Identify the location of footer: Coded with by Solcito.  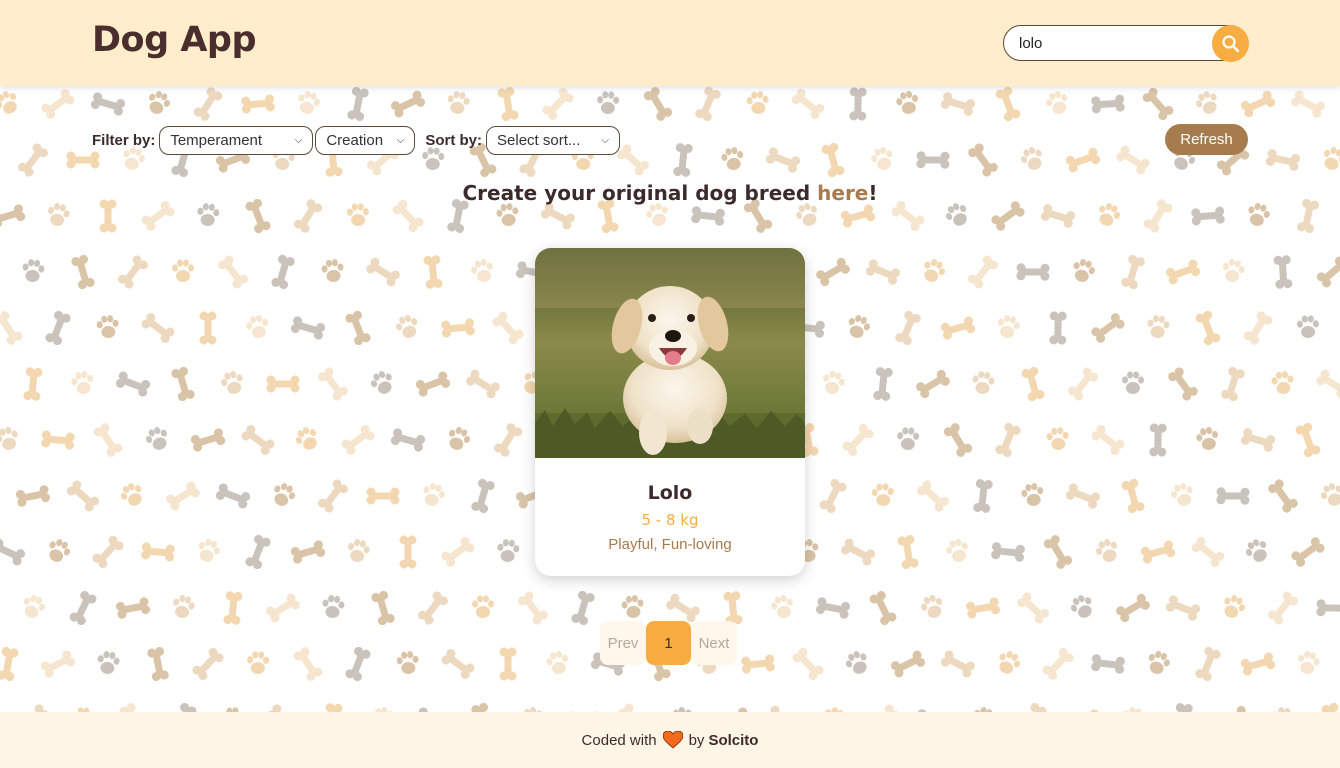
(670, 740).